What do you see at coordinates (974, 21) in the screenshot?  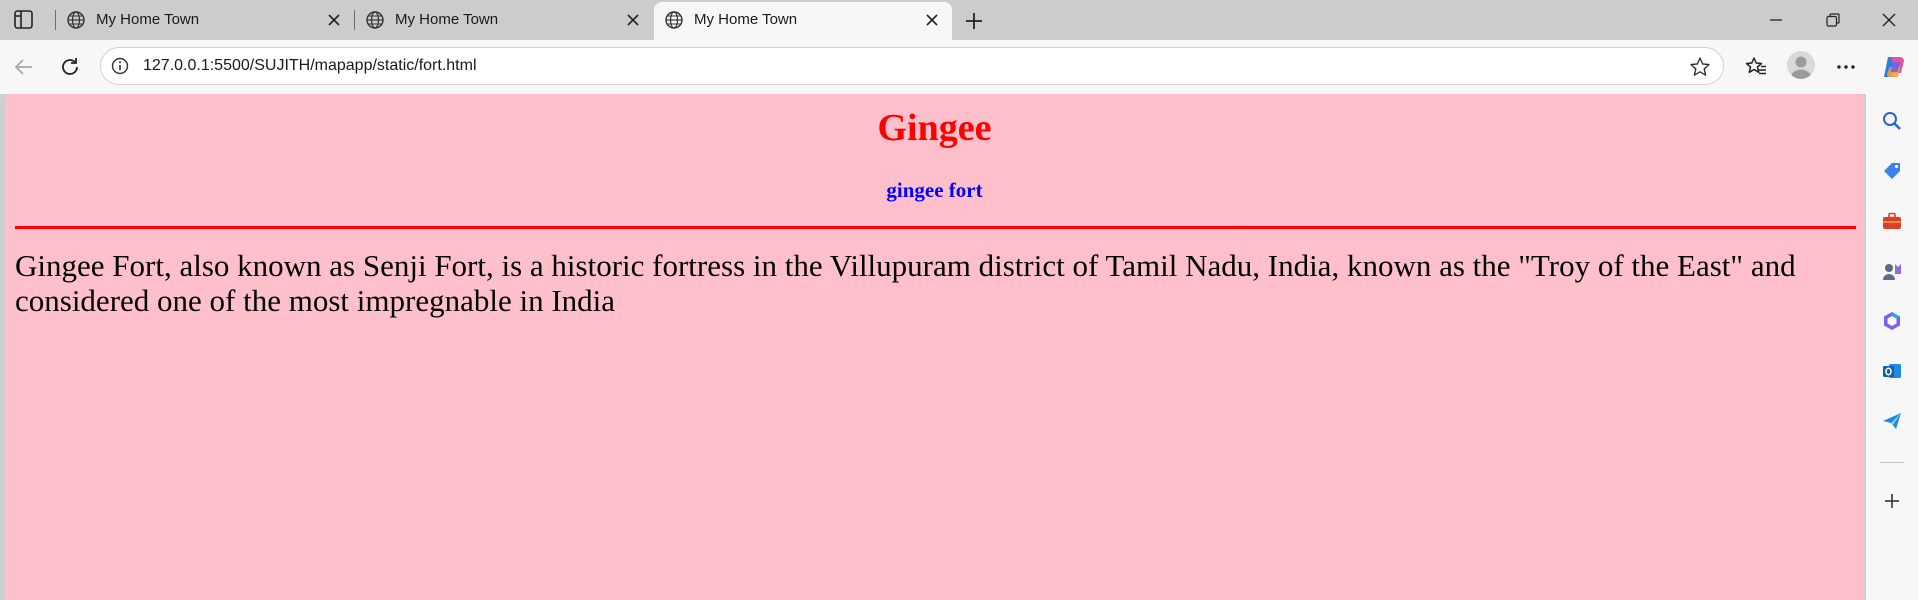 I see `new-tab-button` at bounding box center [974, 21].